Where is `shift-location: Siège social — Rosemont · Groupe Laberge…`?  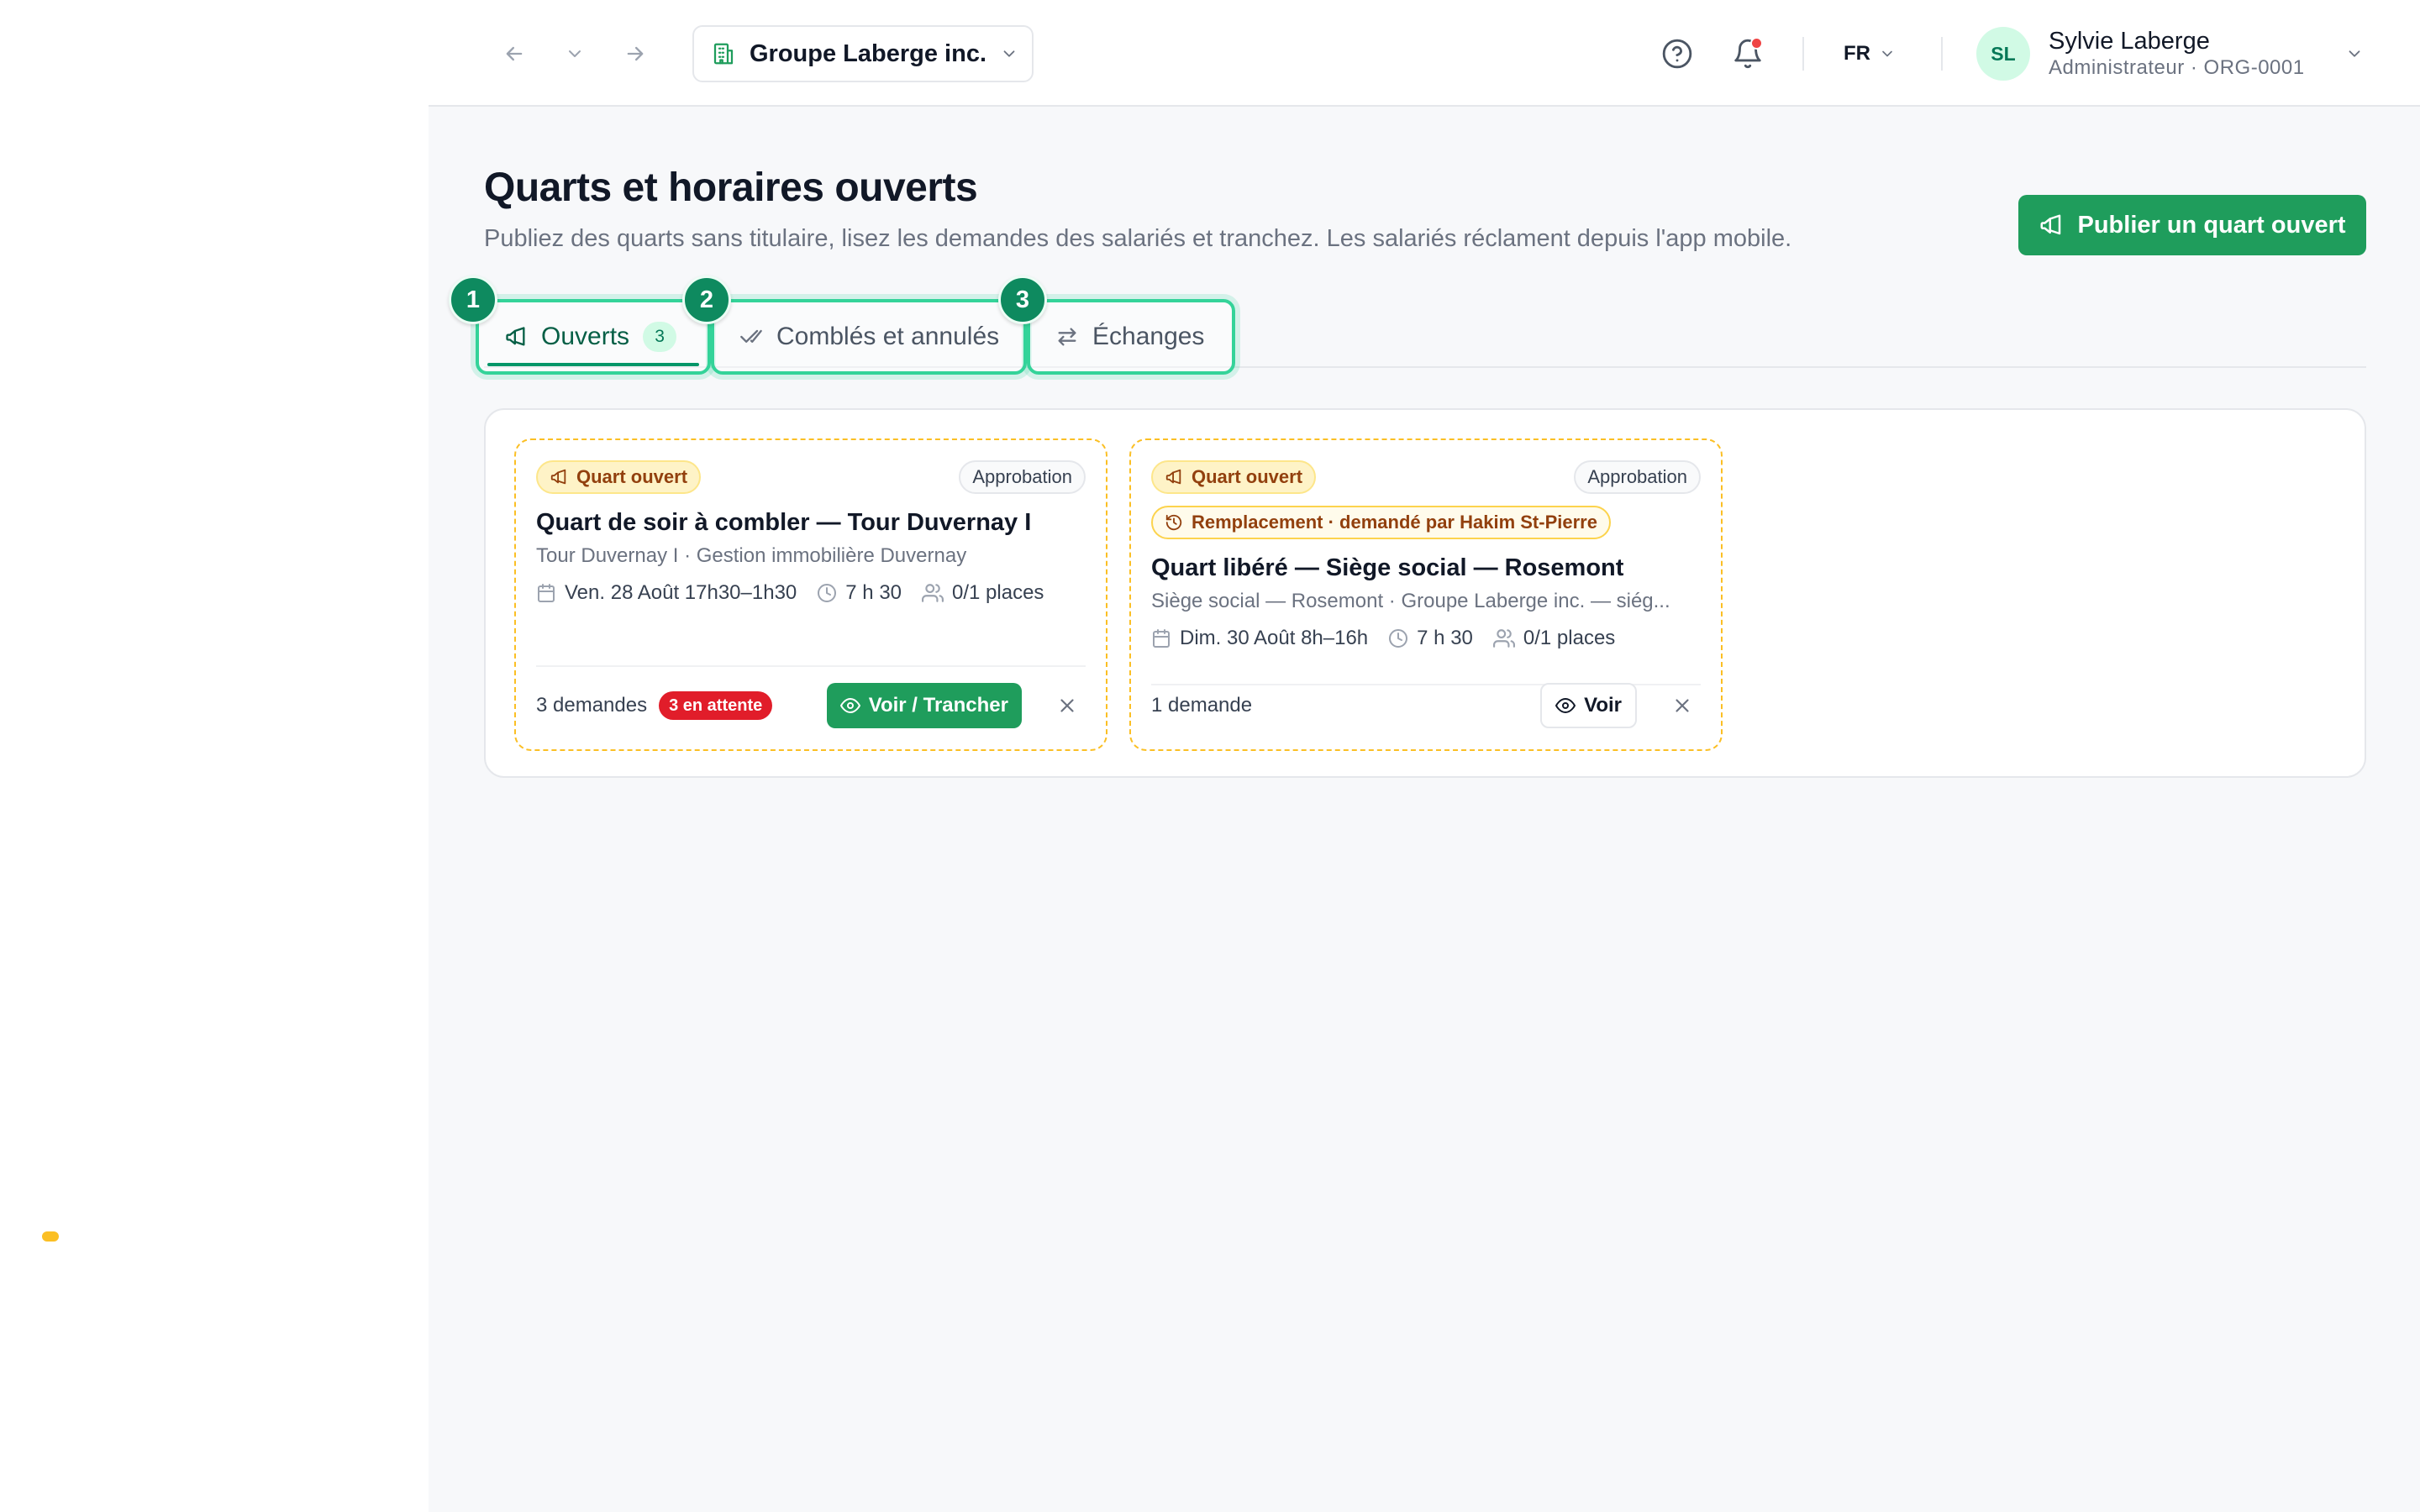
shift-location: Siège social — Rosemont · Groupe Laberge… is located at coordinates (1410, 601).